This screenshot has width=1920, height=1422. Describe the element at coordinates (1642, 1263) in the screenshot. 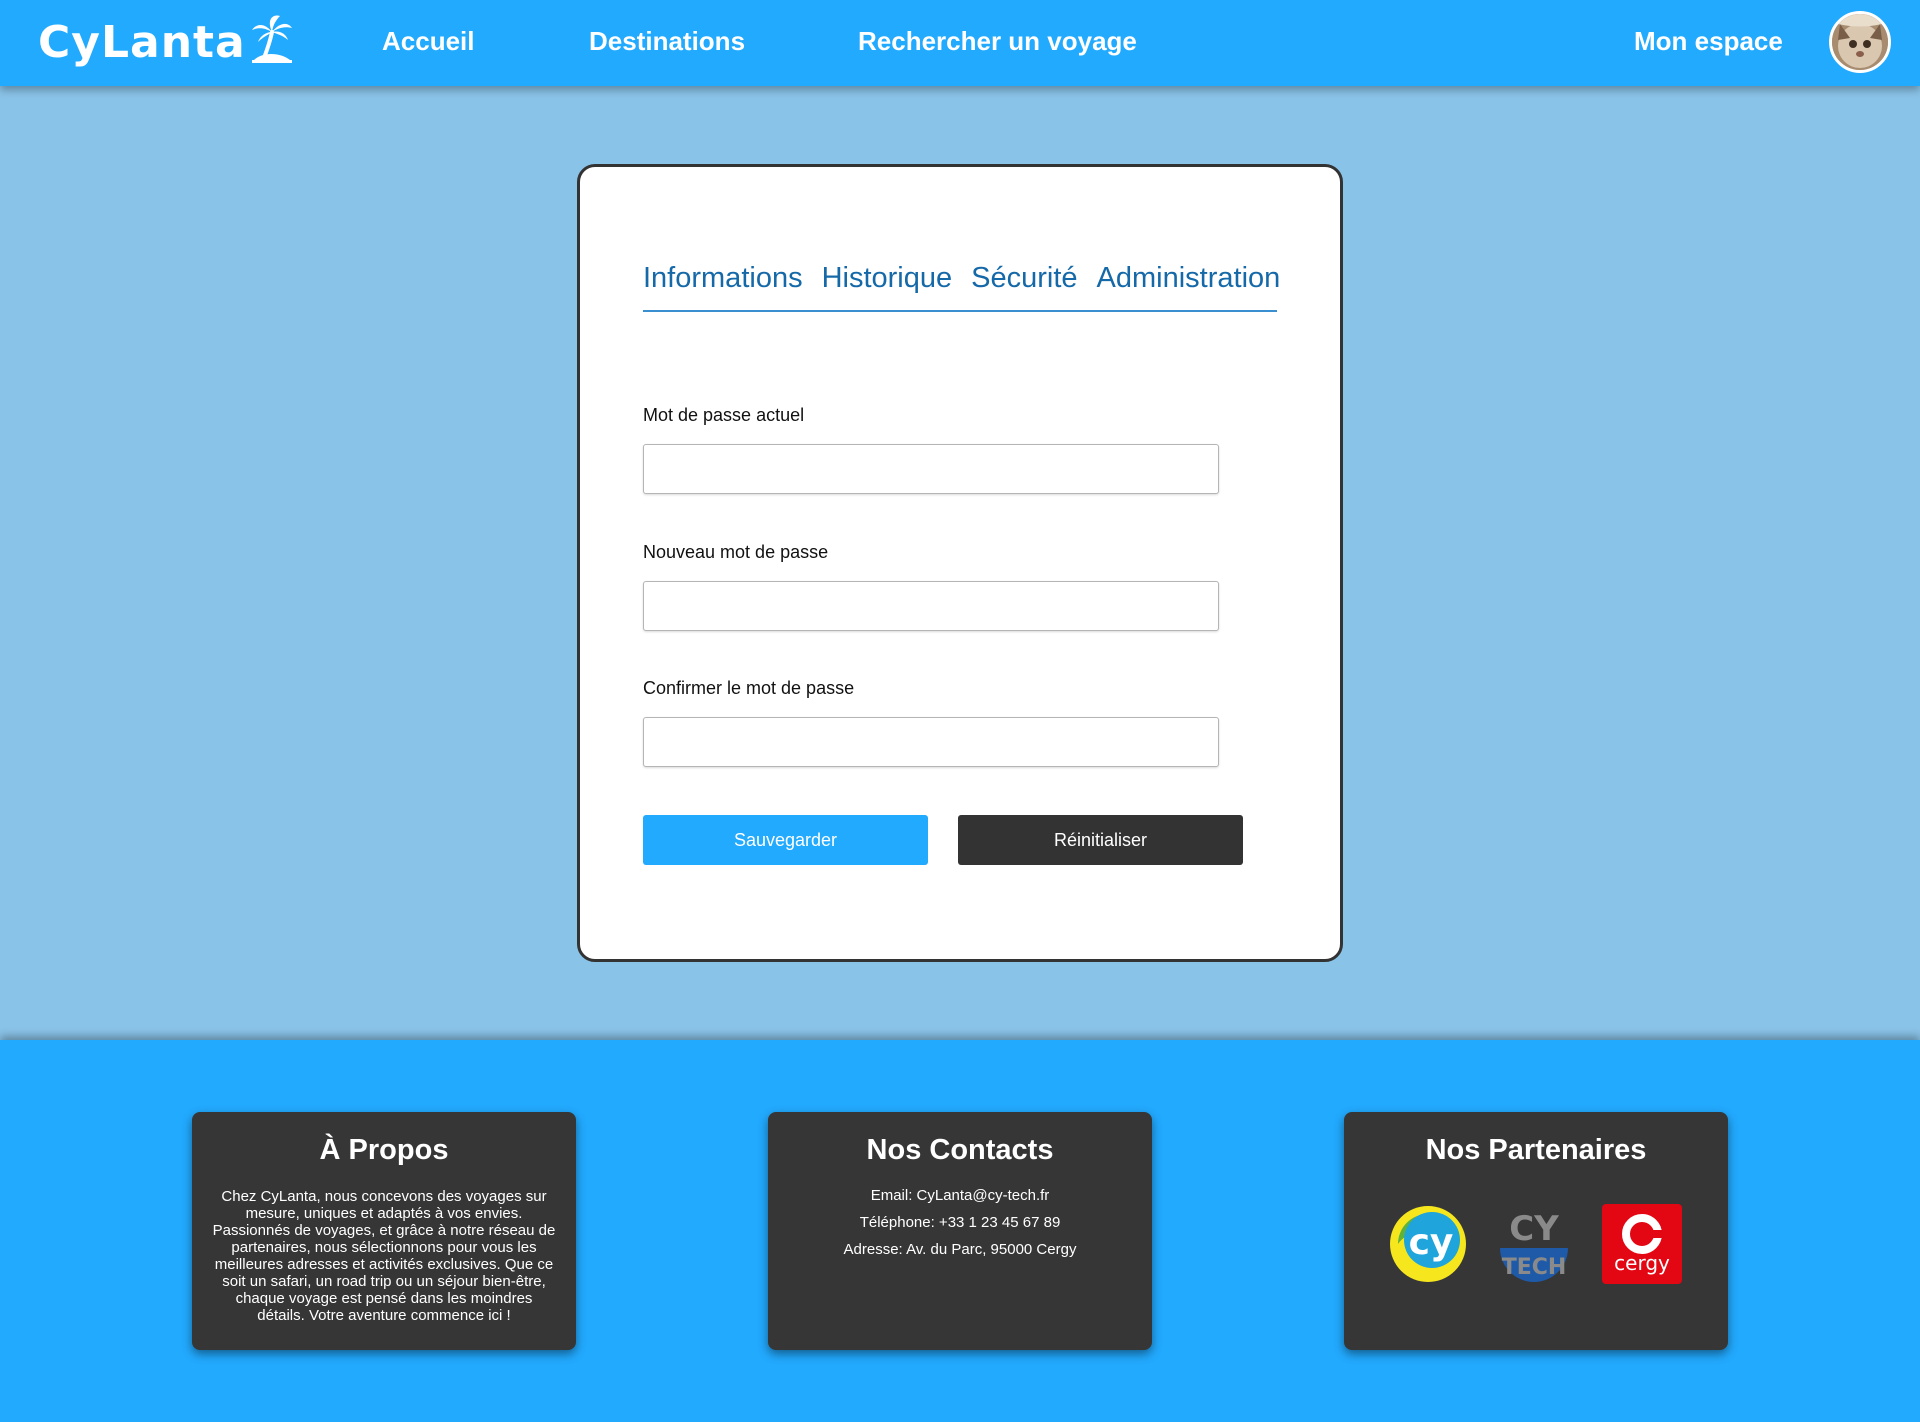

I see `cergy-logo-text: cergy` at that location.